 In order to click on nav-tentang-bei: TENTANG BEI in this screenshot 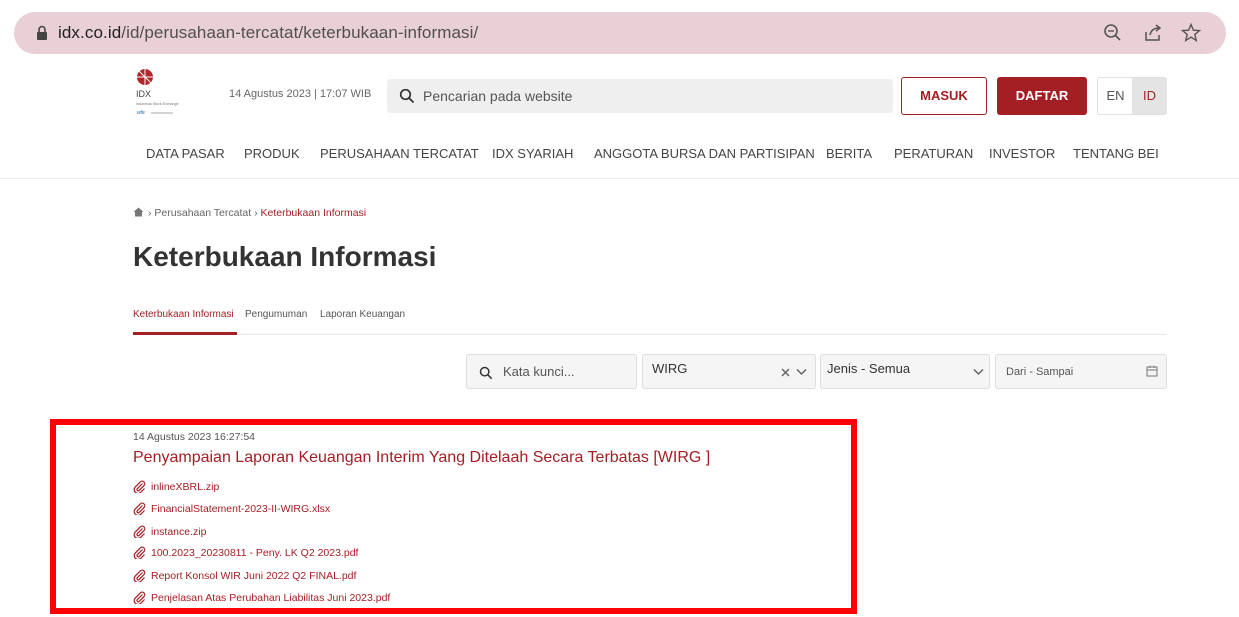, I will do `click(1116, 153)`.